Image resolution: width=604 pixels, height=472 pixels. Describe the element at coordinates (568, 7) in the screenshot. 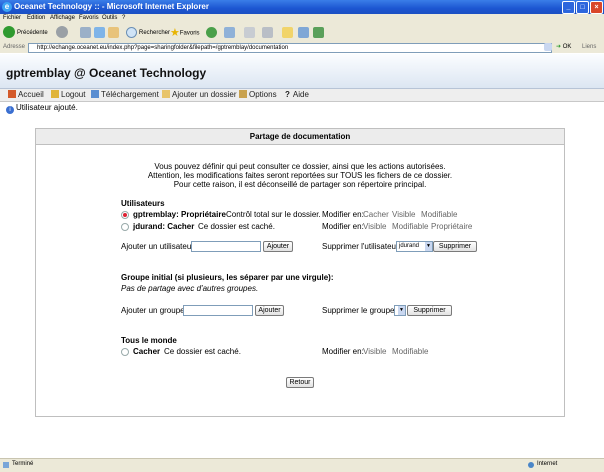

I see `minimize-button: _` at that location.